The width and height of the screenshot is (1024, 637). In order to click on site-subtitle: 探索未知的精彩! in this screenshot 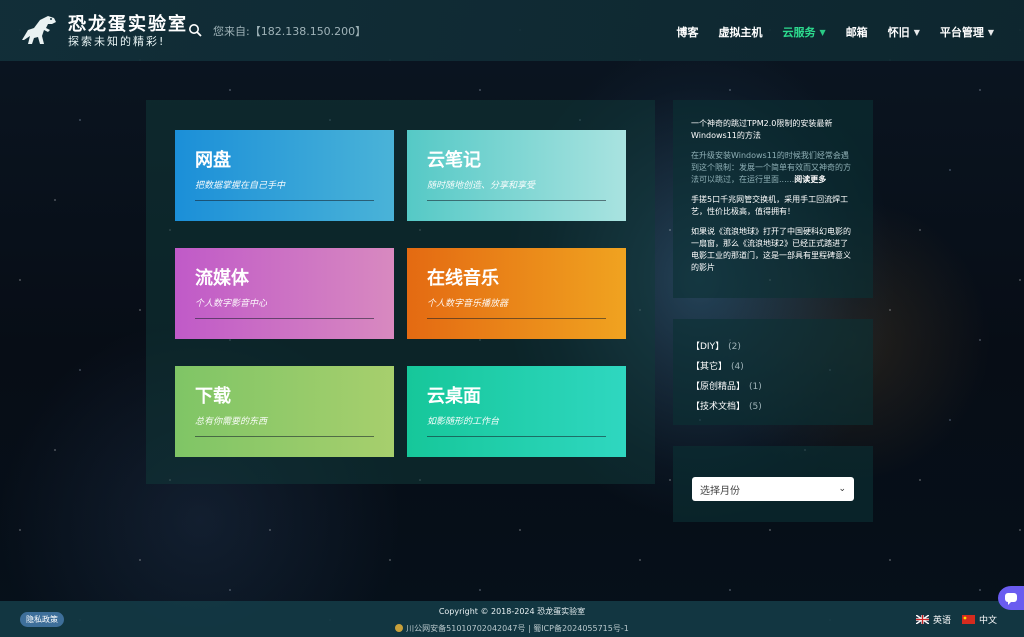, I will do `click(117, 41)`.